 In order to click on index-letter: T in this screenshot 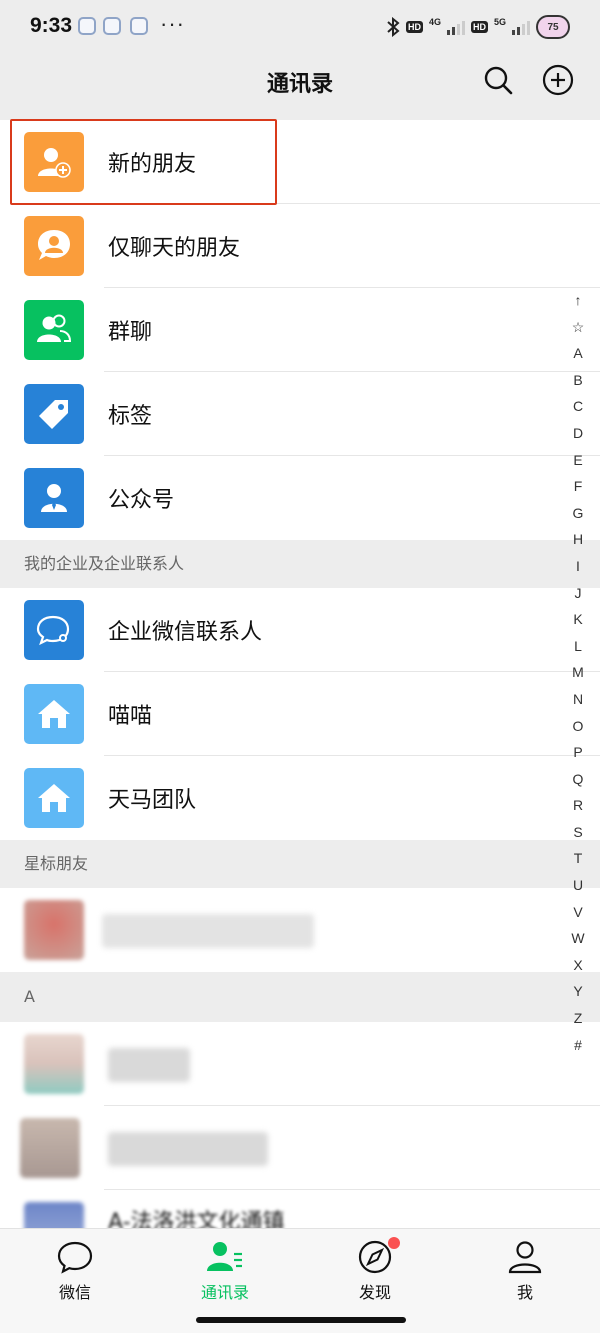, I will do `click(578, 858)`.